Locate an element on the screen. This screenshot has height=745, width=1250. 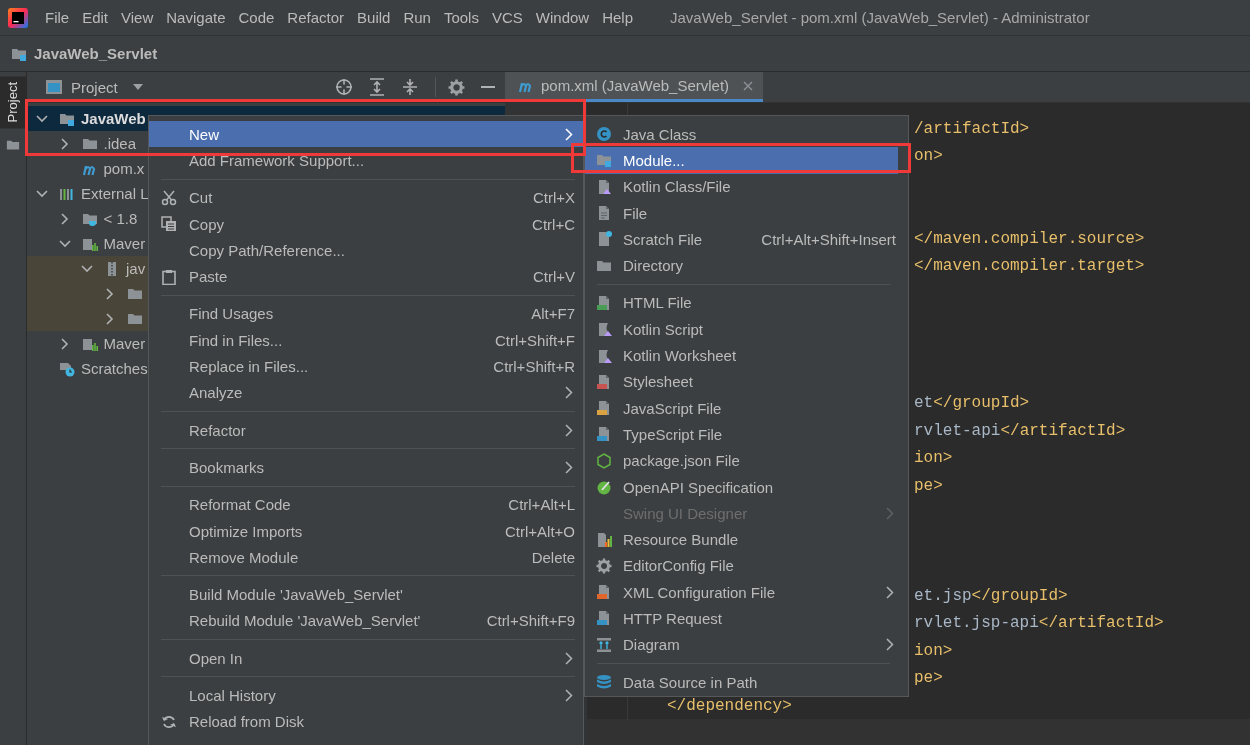
code-line: on> is located at coordinates (928, 156).